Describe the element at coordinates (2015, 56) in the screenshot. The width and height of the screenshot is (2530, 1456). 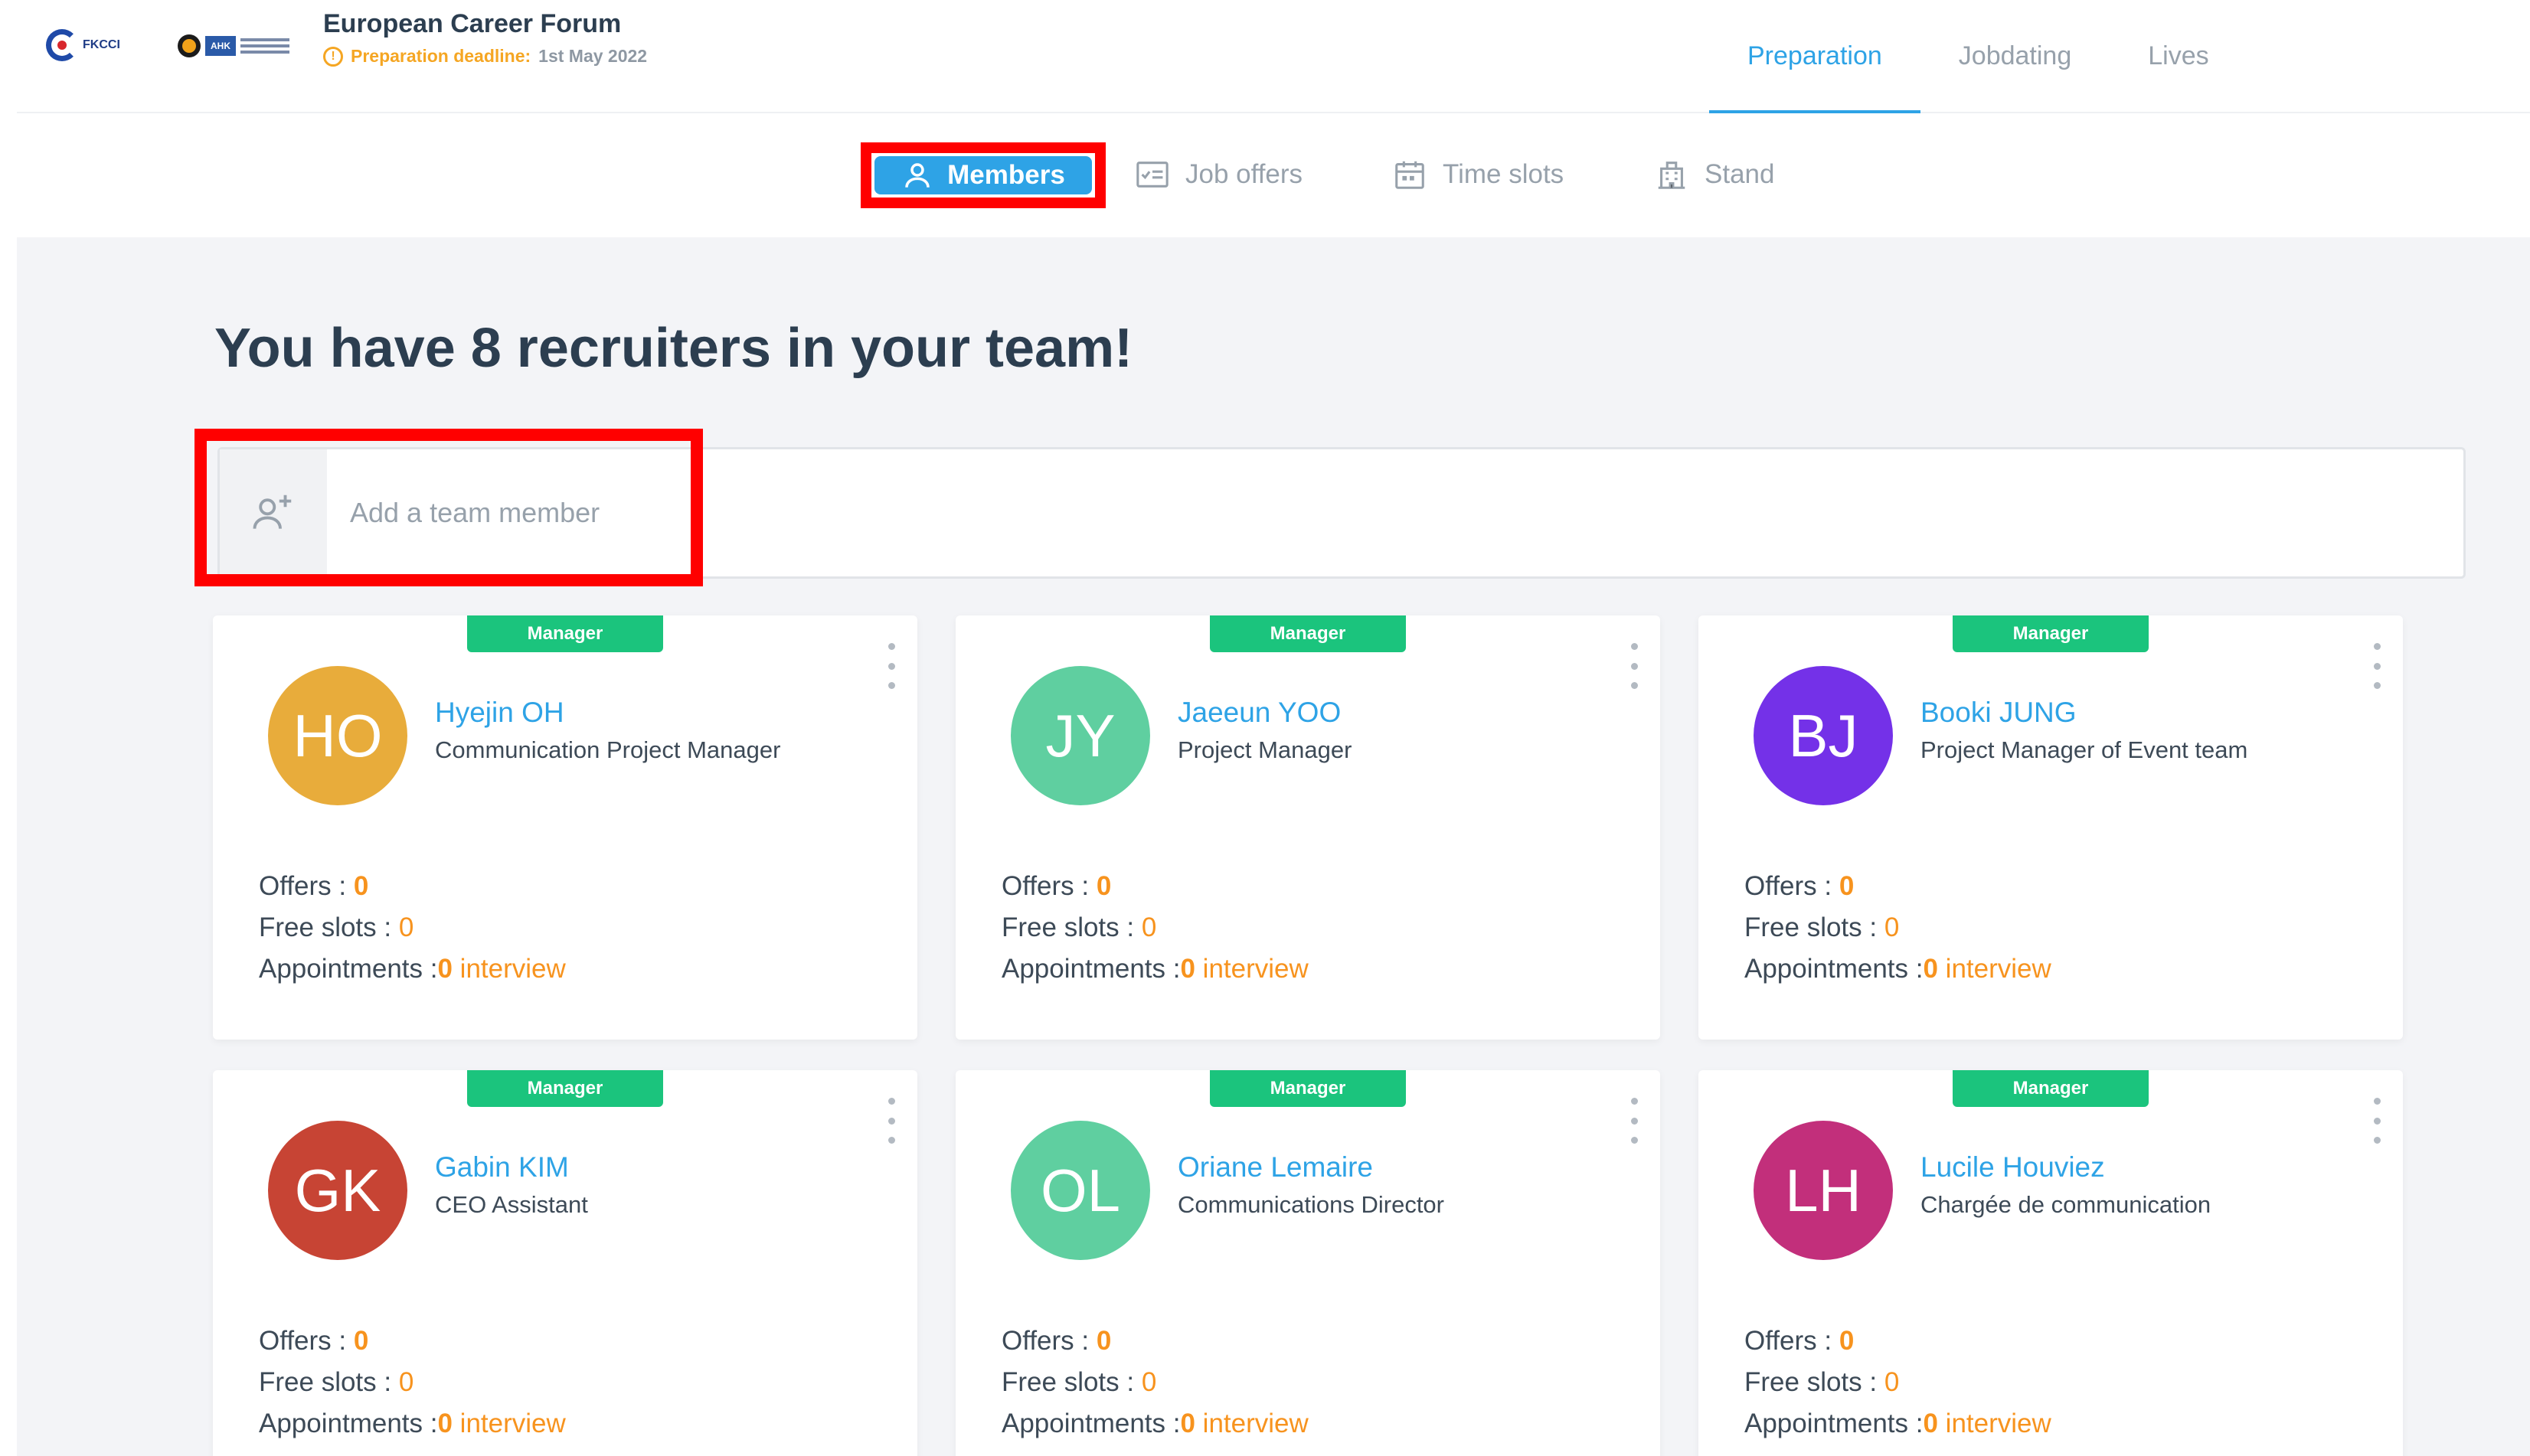
I see `tab-jobdating: Jobdating` at that location.